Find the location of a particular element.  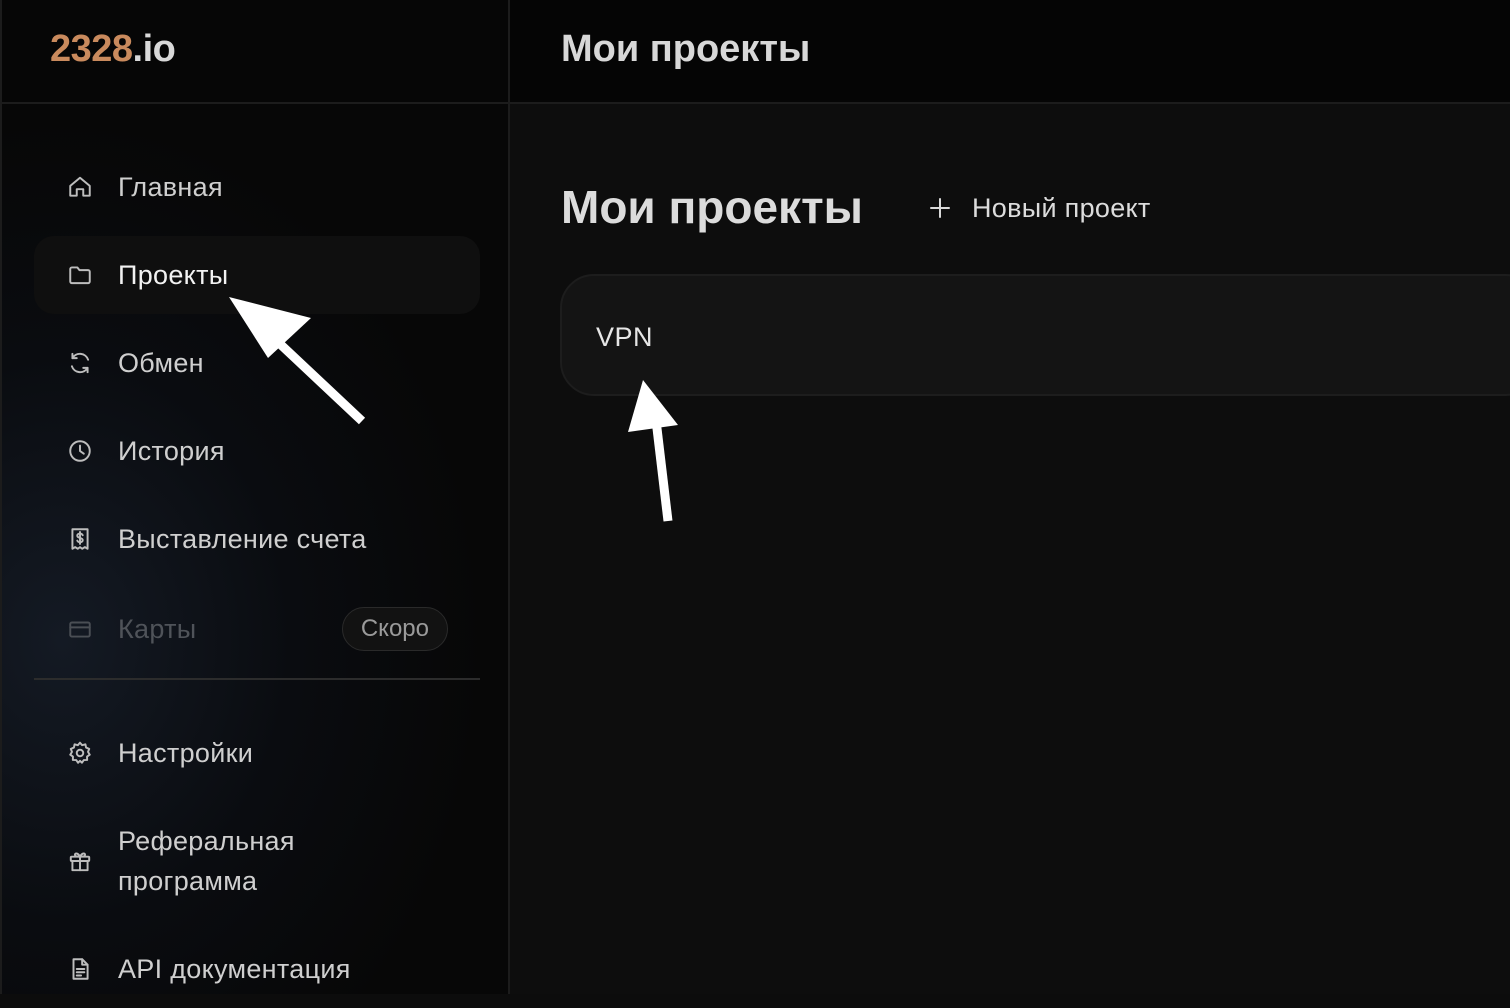

sidebar-item-home: Главная is located at coordinates (257, 187).